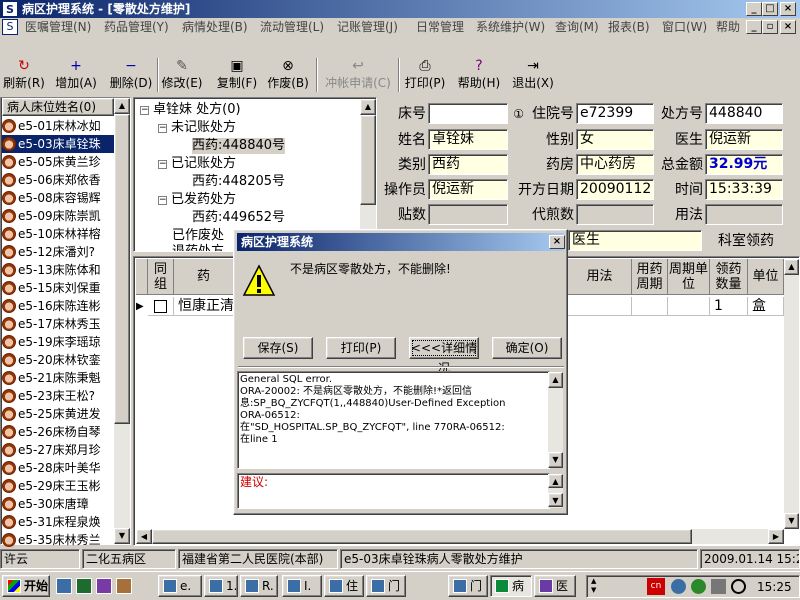  I want to click on sex-field: 女, so click(615, 139).